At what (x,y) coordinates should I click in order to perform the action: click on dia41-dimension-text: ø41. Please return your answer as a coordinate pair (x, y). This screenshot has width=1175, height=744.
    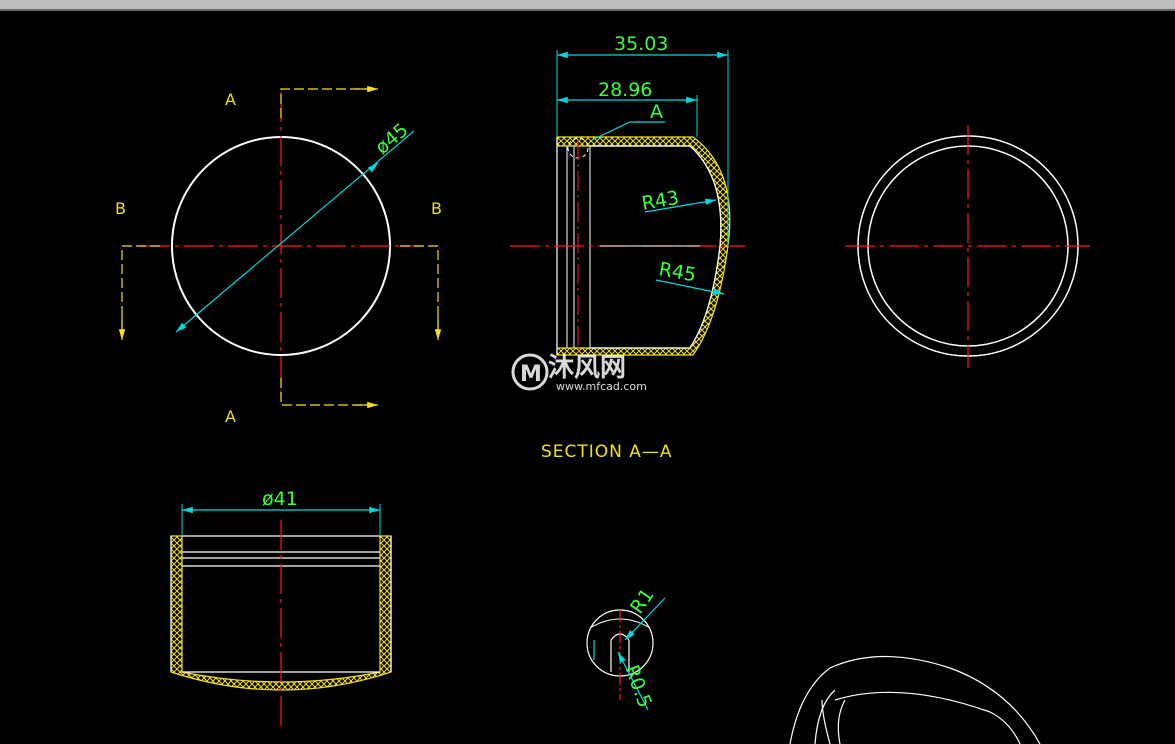
    Looking at the image, I should click on (280, 499).